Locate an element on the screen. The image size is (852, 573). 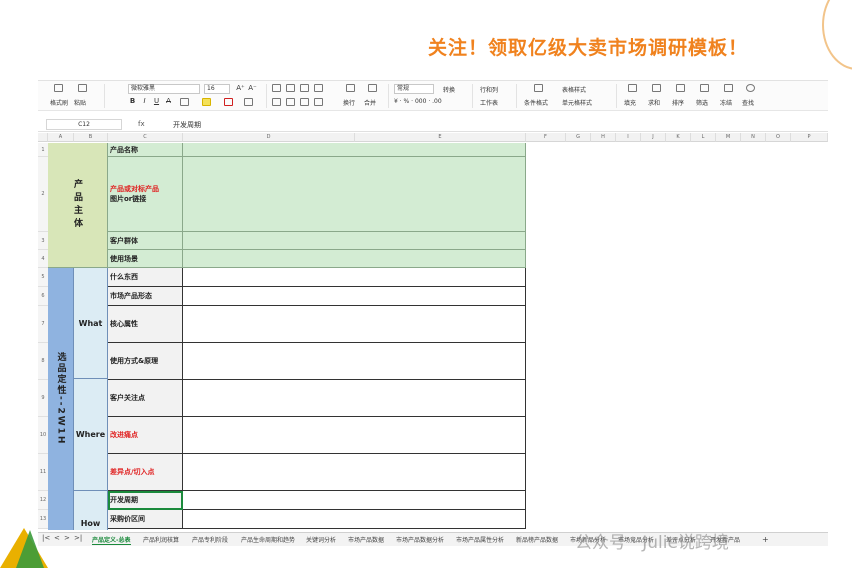
convert-button: 转换 is located at coordinates (449, 89).